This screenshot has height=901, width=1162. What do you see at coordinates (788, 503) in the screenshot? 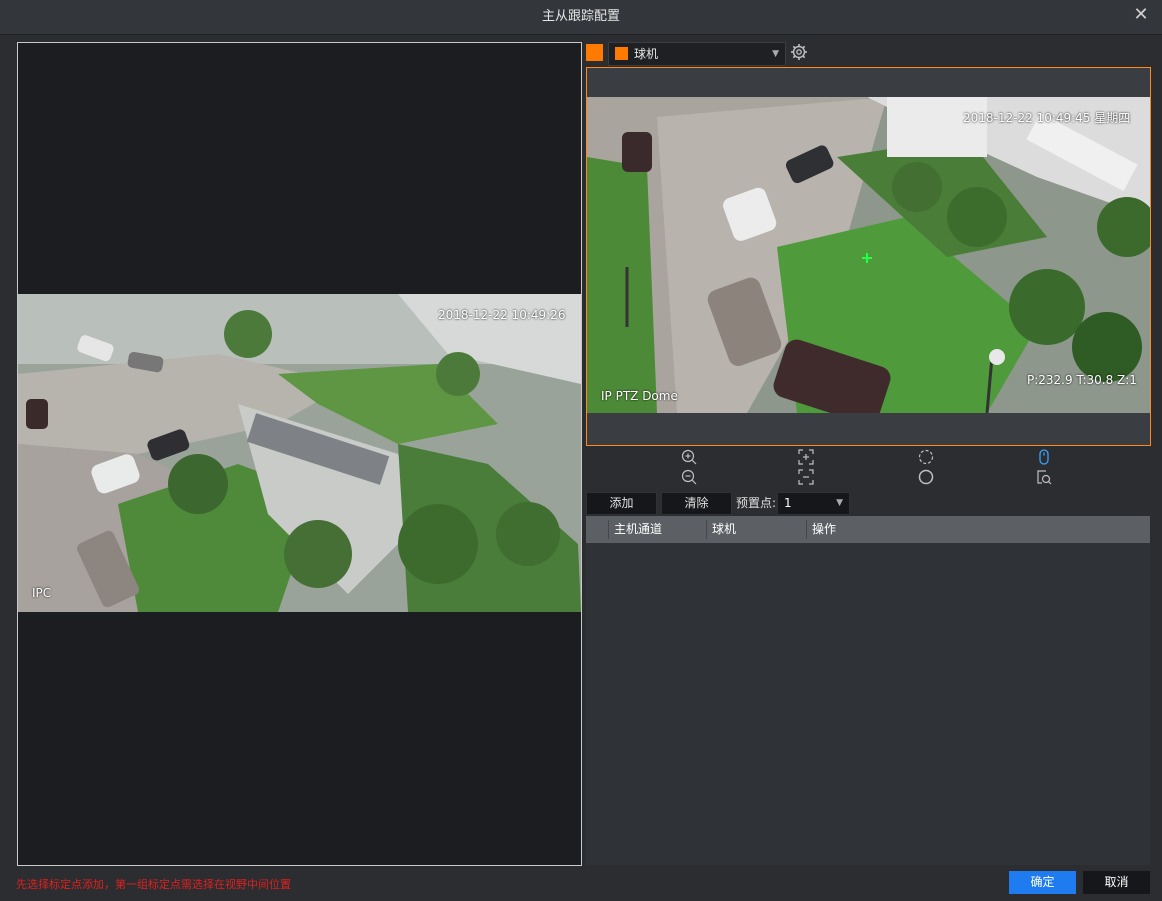
I see `preset-value: 1` at bounding box center [788, 503].